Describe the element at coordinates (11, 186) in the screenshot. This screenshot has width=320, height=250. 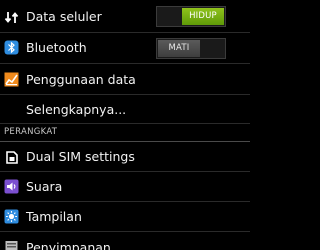
I see `speaker-icon` at that location.